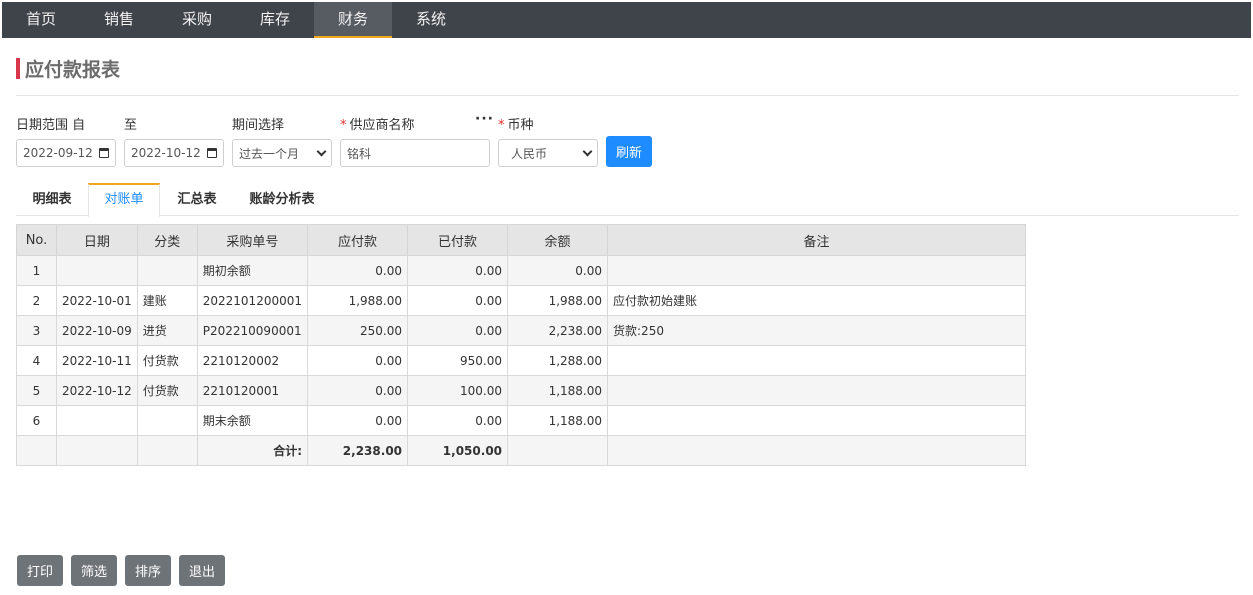 The image size is (1253, 595). Describe the element at coordinates (377, 125) in the screenshot. I see `supplier-label: * 供应商名称` at that location.